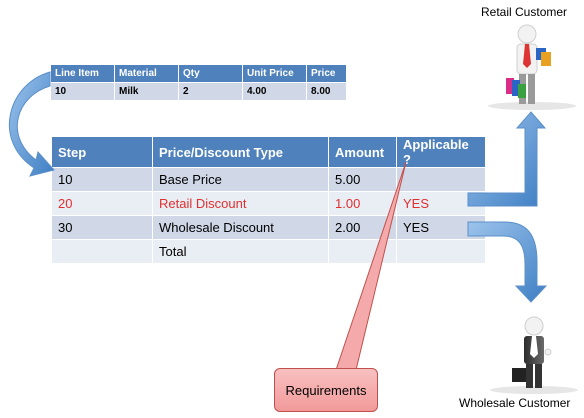 This screenshot has width=584, height=418. I want to click on wholesale-arrow, so click(507, 262).